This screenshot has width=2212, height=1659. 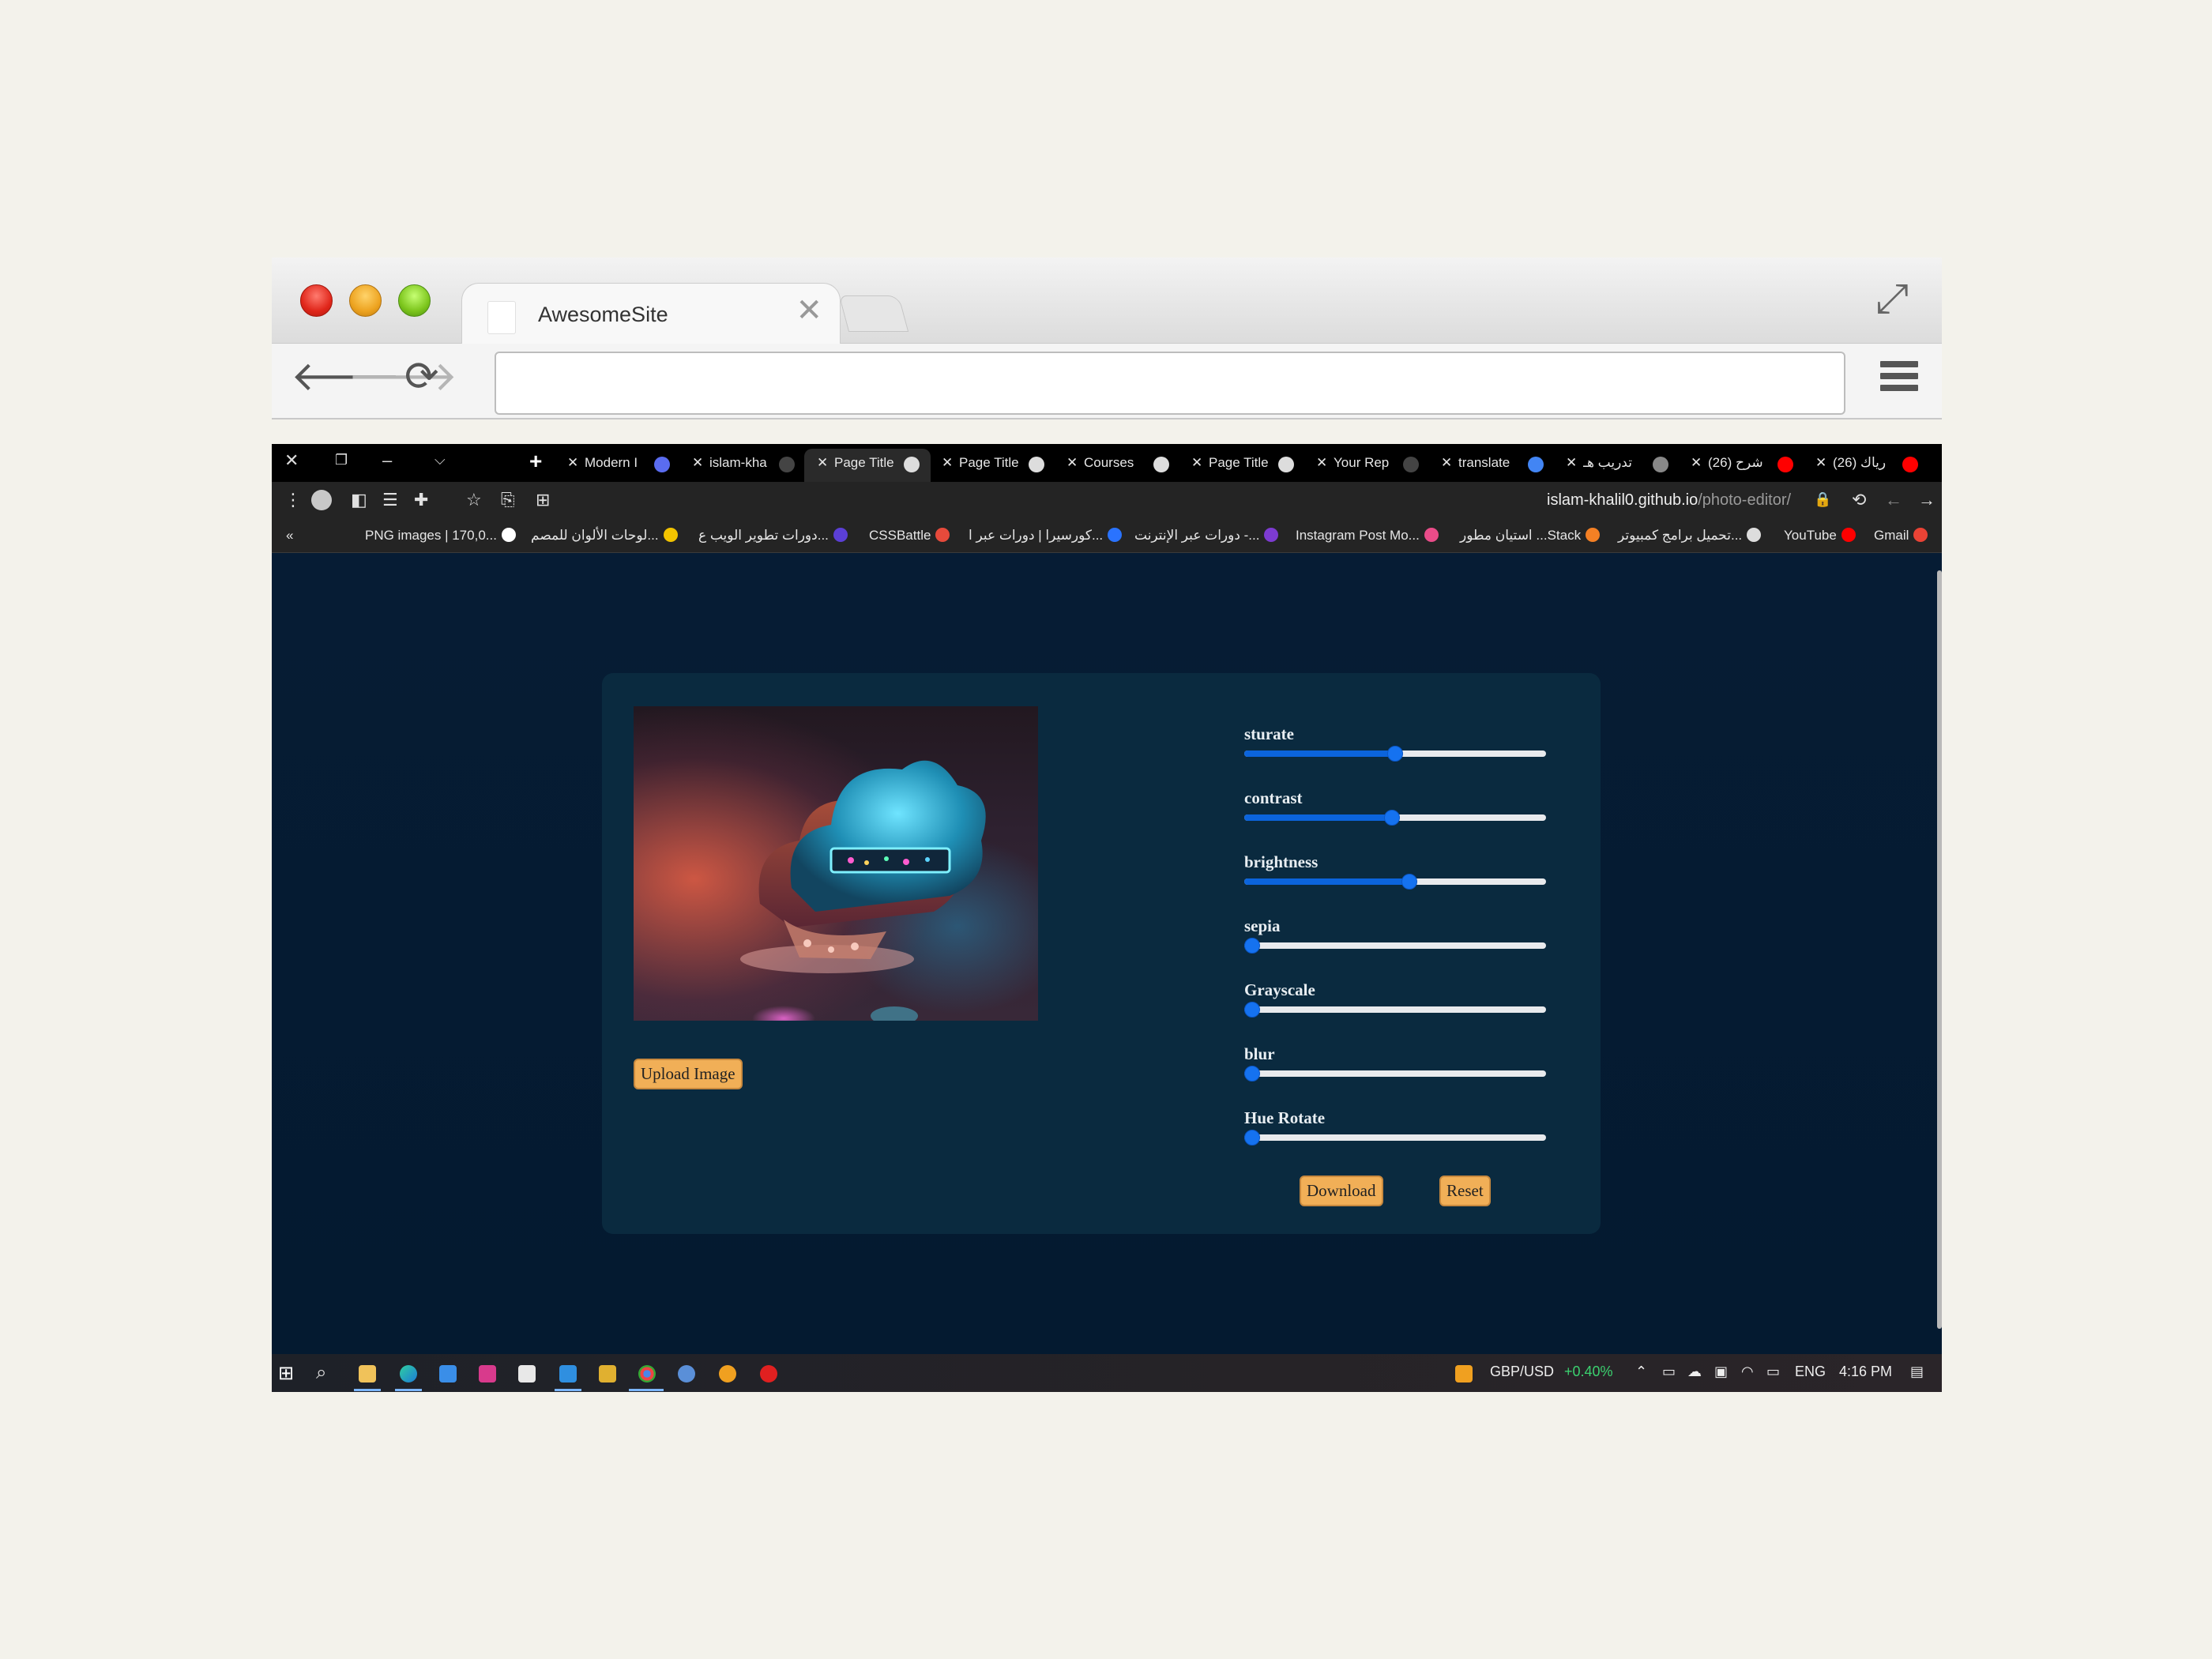 I want to click on close-window-button, so click(x=317, y=301).